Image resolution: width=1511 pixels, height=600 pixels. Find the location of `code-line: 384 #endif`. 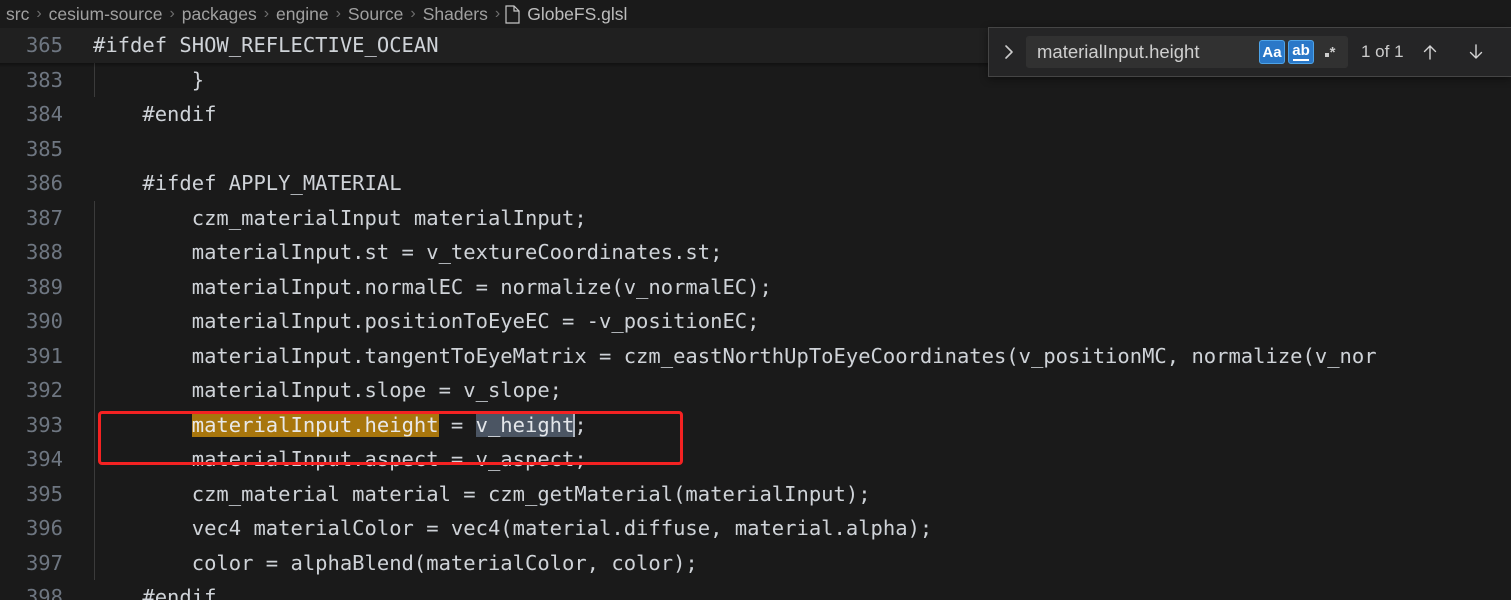

code-line: 384 #endif is located at coordinates (755, 114).